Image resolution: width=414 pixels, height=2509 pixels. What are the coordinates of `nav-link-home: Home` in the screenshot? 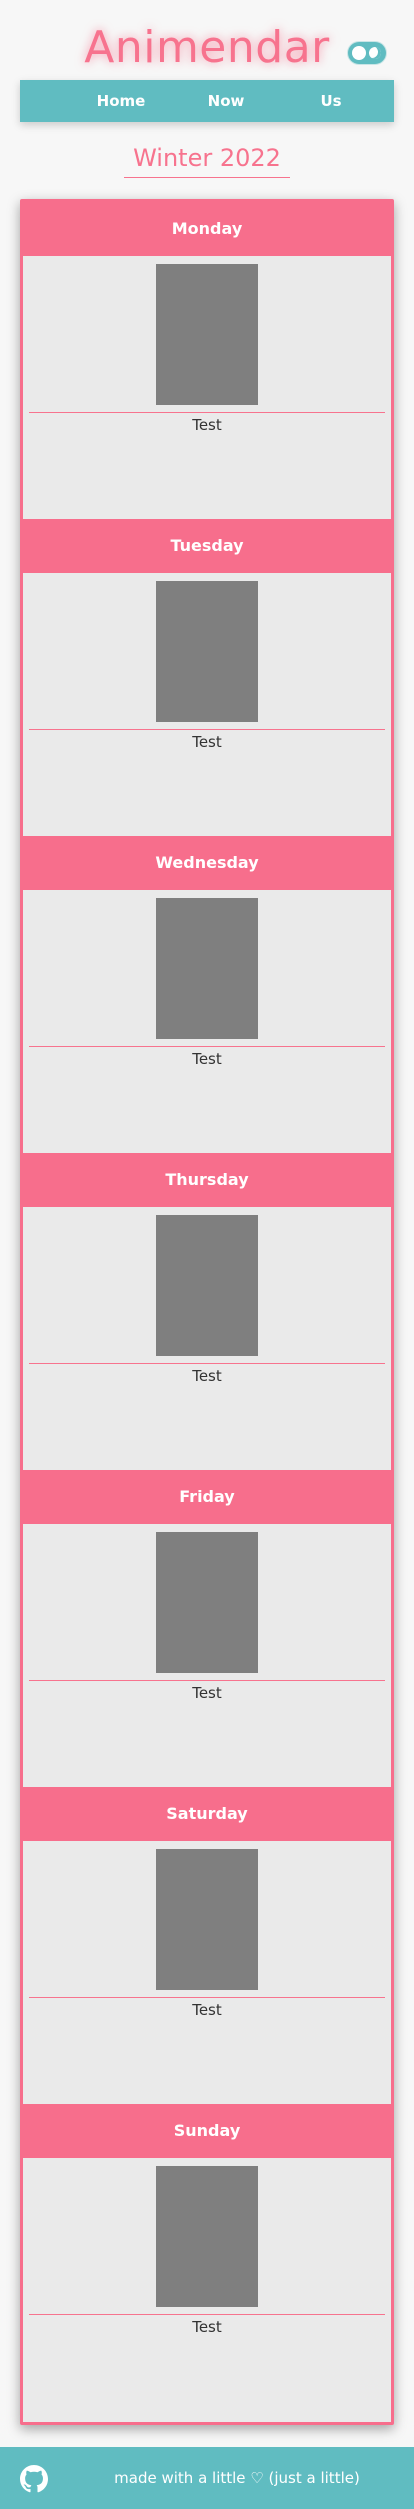 It's located at (121, 101).